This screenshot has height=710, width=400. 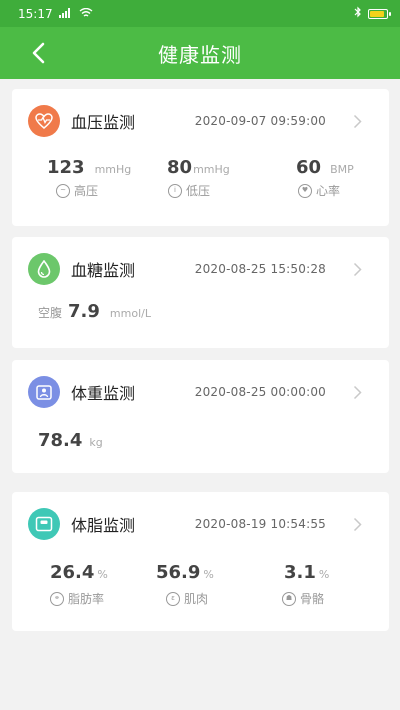 I want to click on label-text: 脂肪率, so click(x=86, y=599).